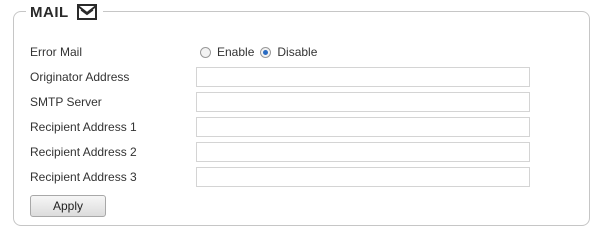 The width and height of the screenshot is (601, 240). I want to click on error-mail-radio-group: Enable Disable, so click(261, 52).